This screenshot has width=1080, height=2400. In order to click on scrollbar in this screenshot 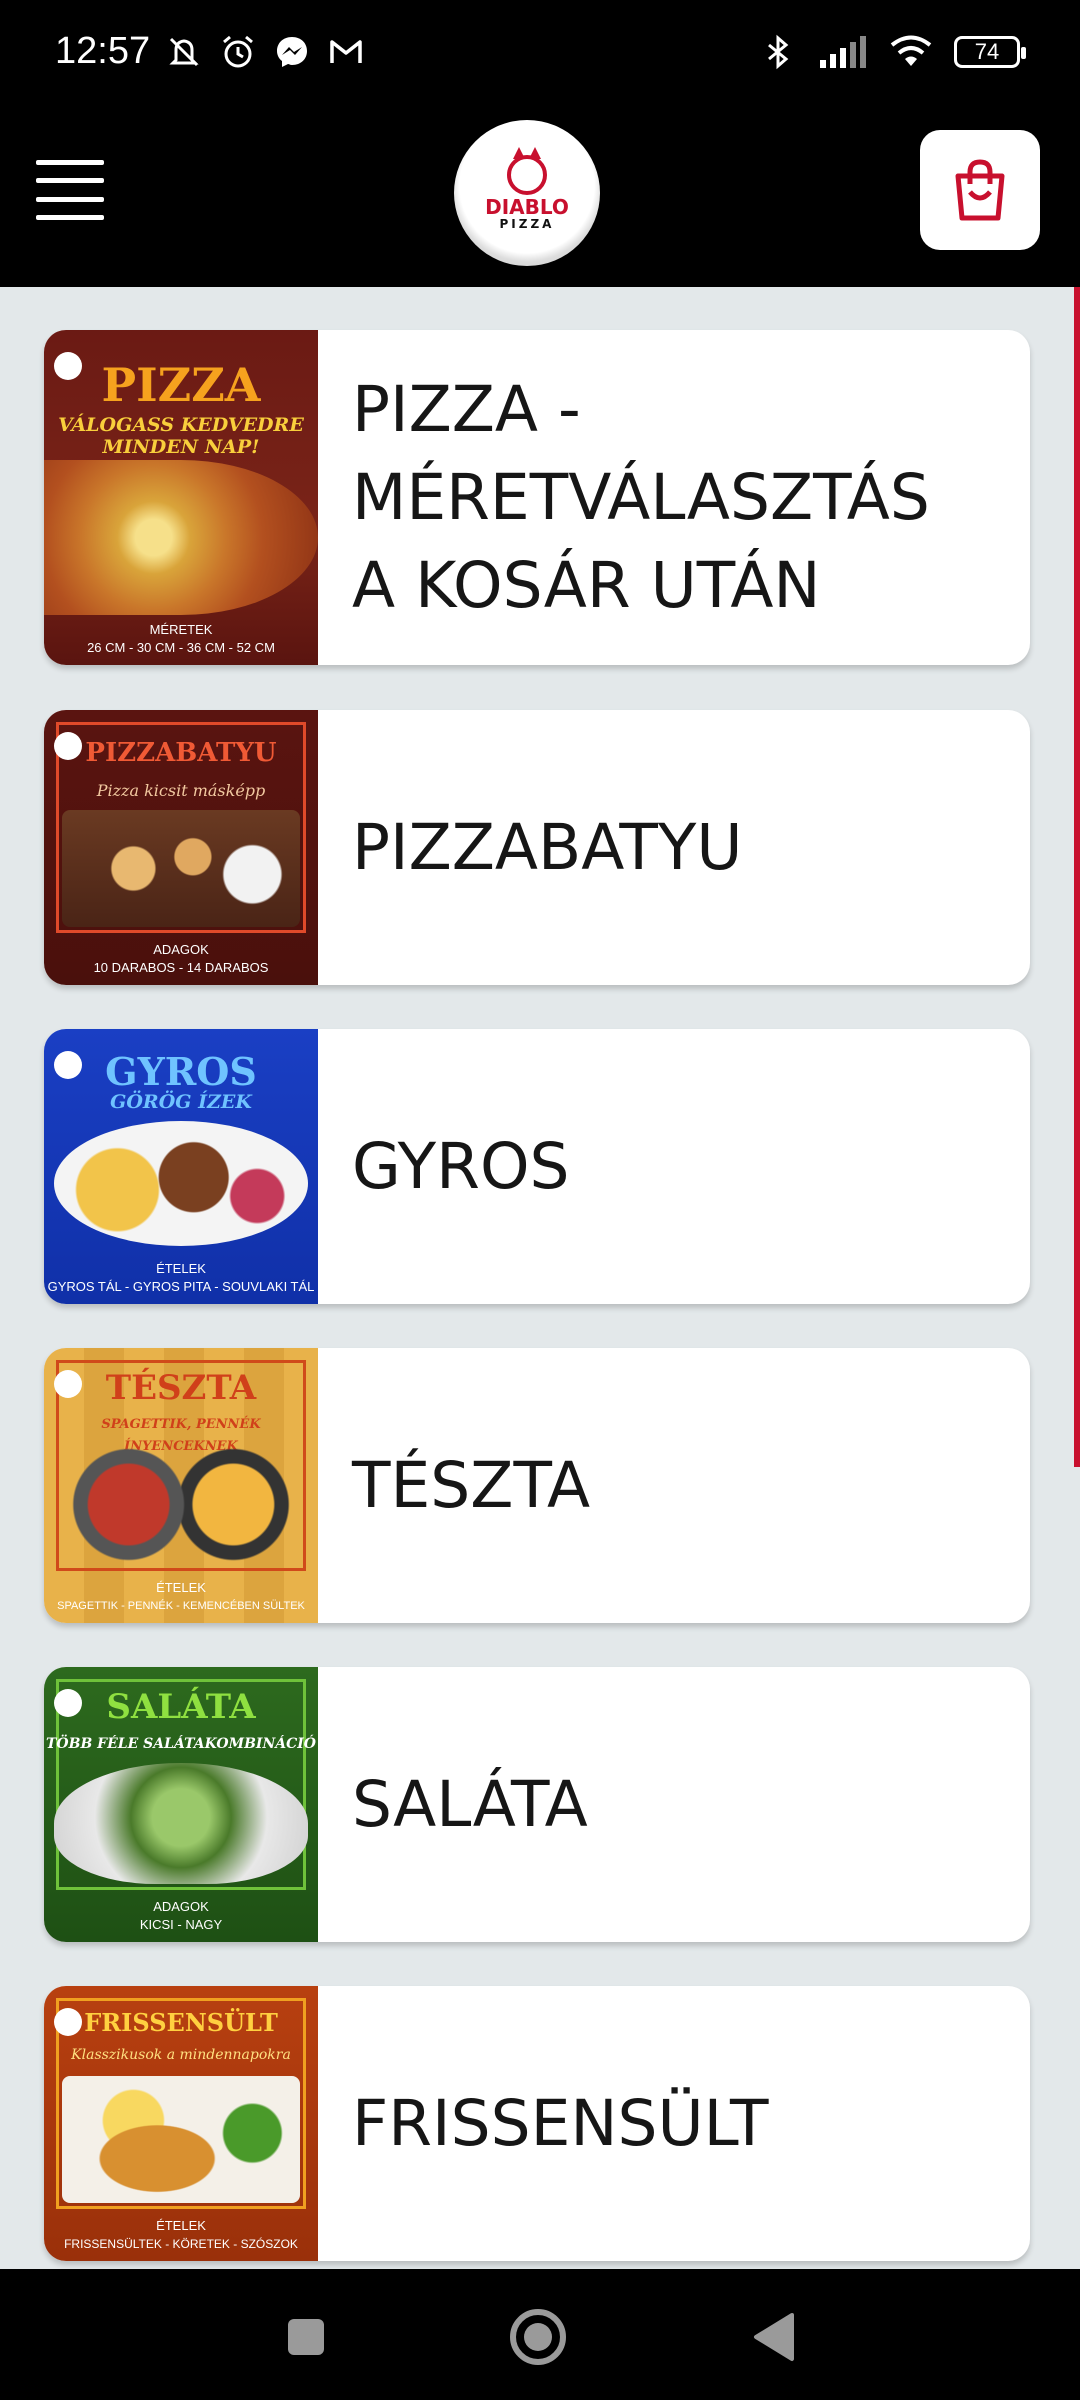, I will do `click(1077, 877)`.